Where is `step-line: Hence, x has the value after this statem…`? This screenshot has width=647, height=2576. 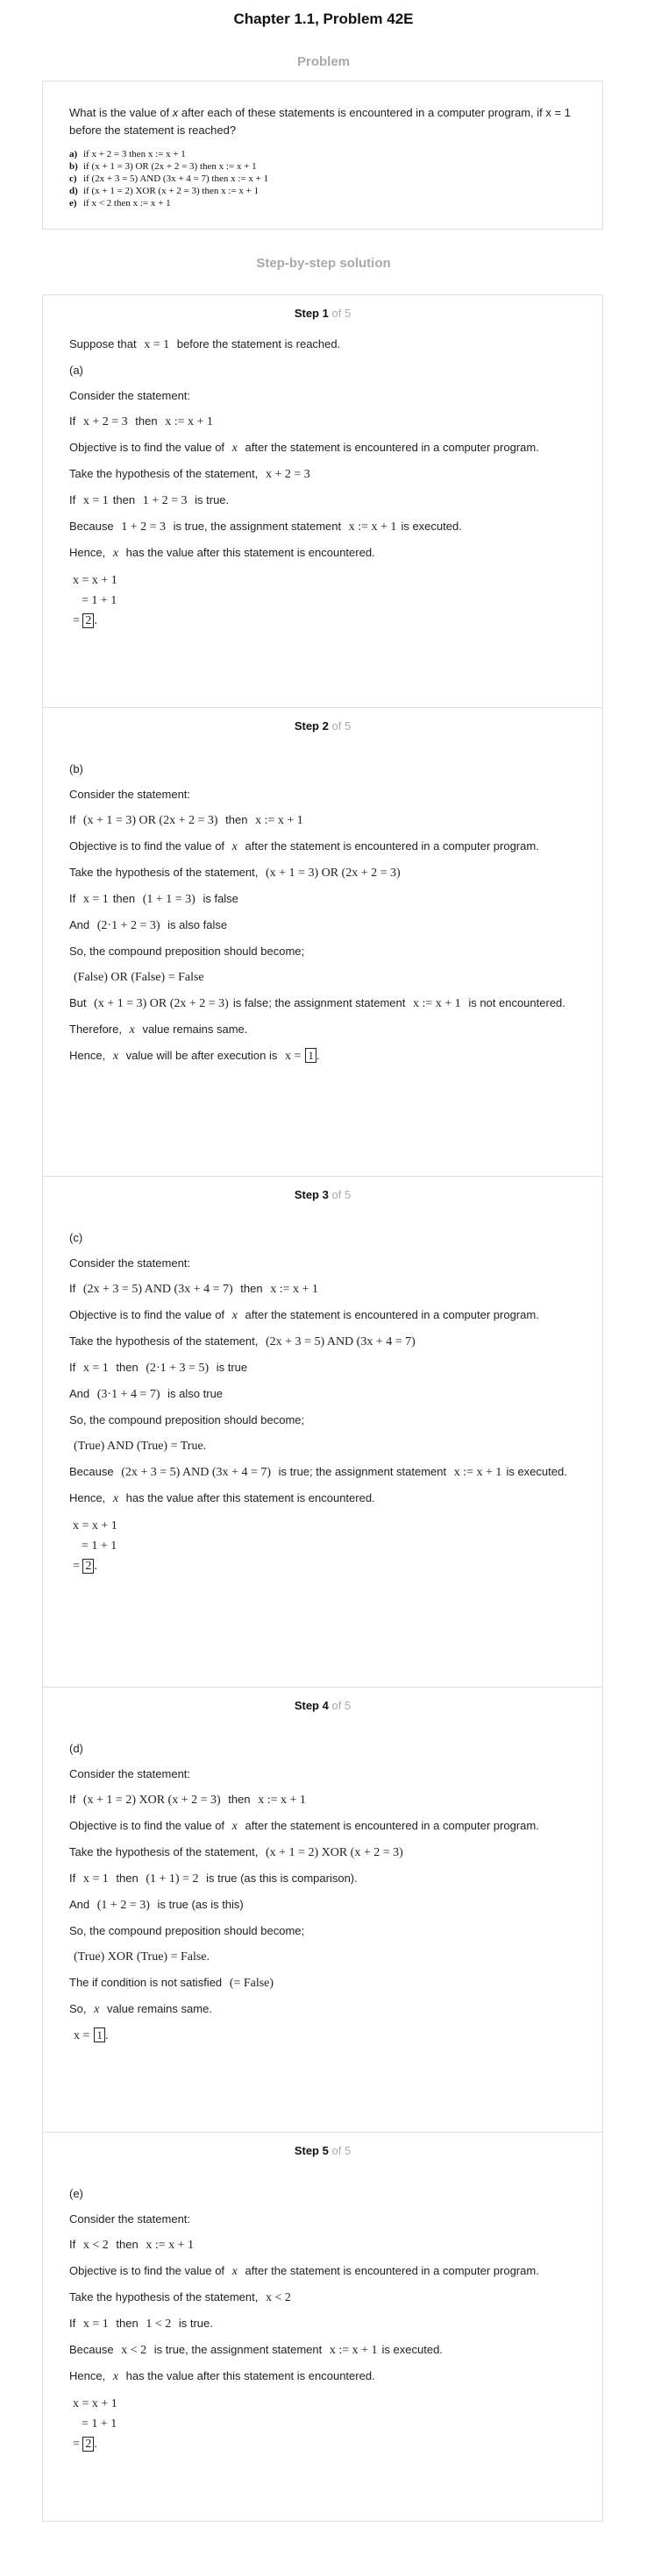 step-line: Hence, x has the value after this statem… is located at coordinates (323, 553).